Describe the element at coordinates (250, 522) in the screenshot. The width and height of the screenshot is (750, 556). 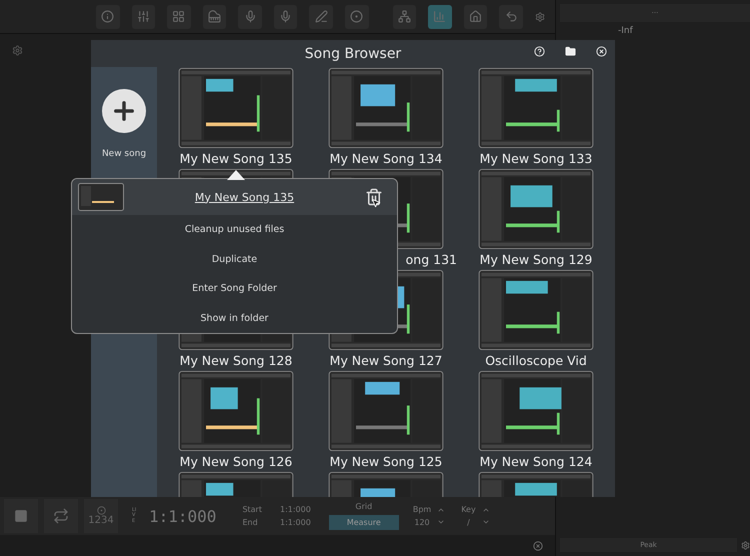
I see `end-label: End` at that location.